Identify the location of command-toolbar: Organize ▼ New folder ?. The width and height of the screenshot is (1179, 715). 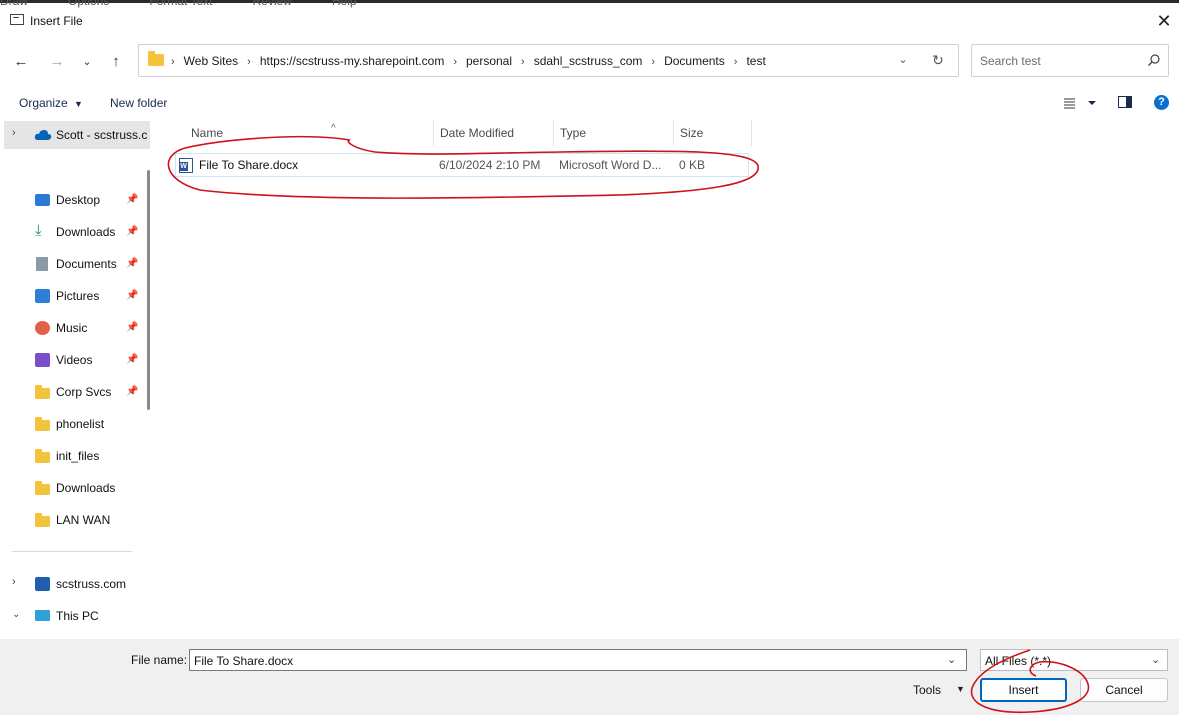
(589, 103).